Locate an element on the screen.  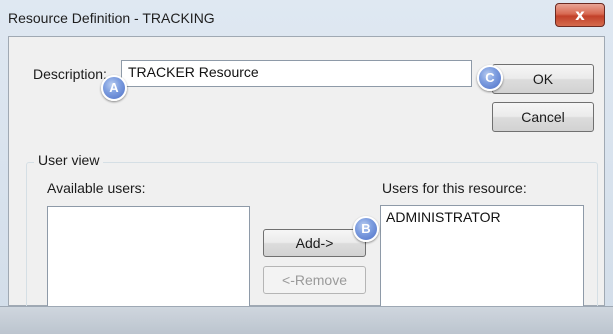
available-users-label: Available users: is located at coordinates (96, 188).